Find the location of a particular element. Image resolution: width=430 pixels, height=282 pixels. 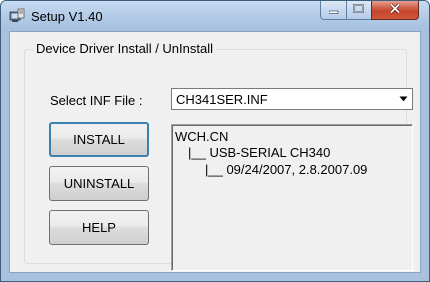

minimize-icon is located at coordinates (333, 10).